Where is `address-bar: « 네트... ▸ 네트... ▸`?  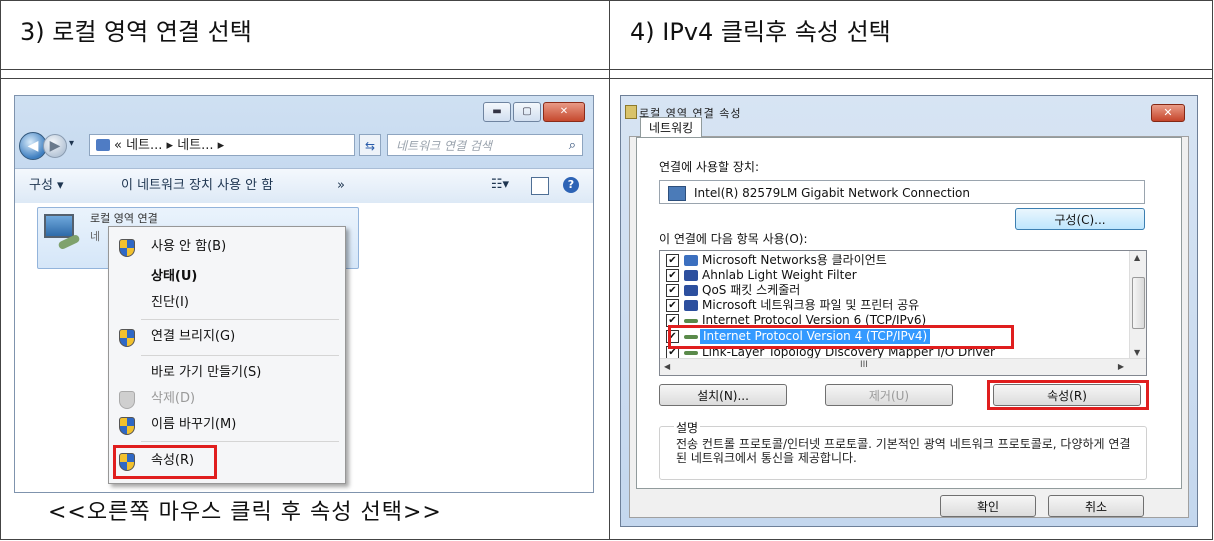 address-bar: « 네트... ▸ 네트... ▸ is located at coordinates (222, 145).